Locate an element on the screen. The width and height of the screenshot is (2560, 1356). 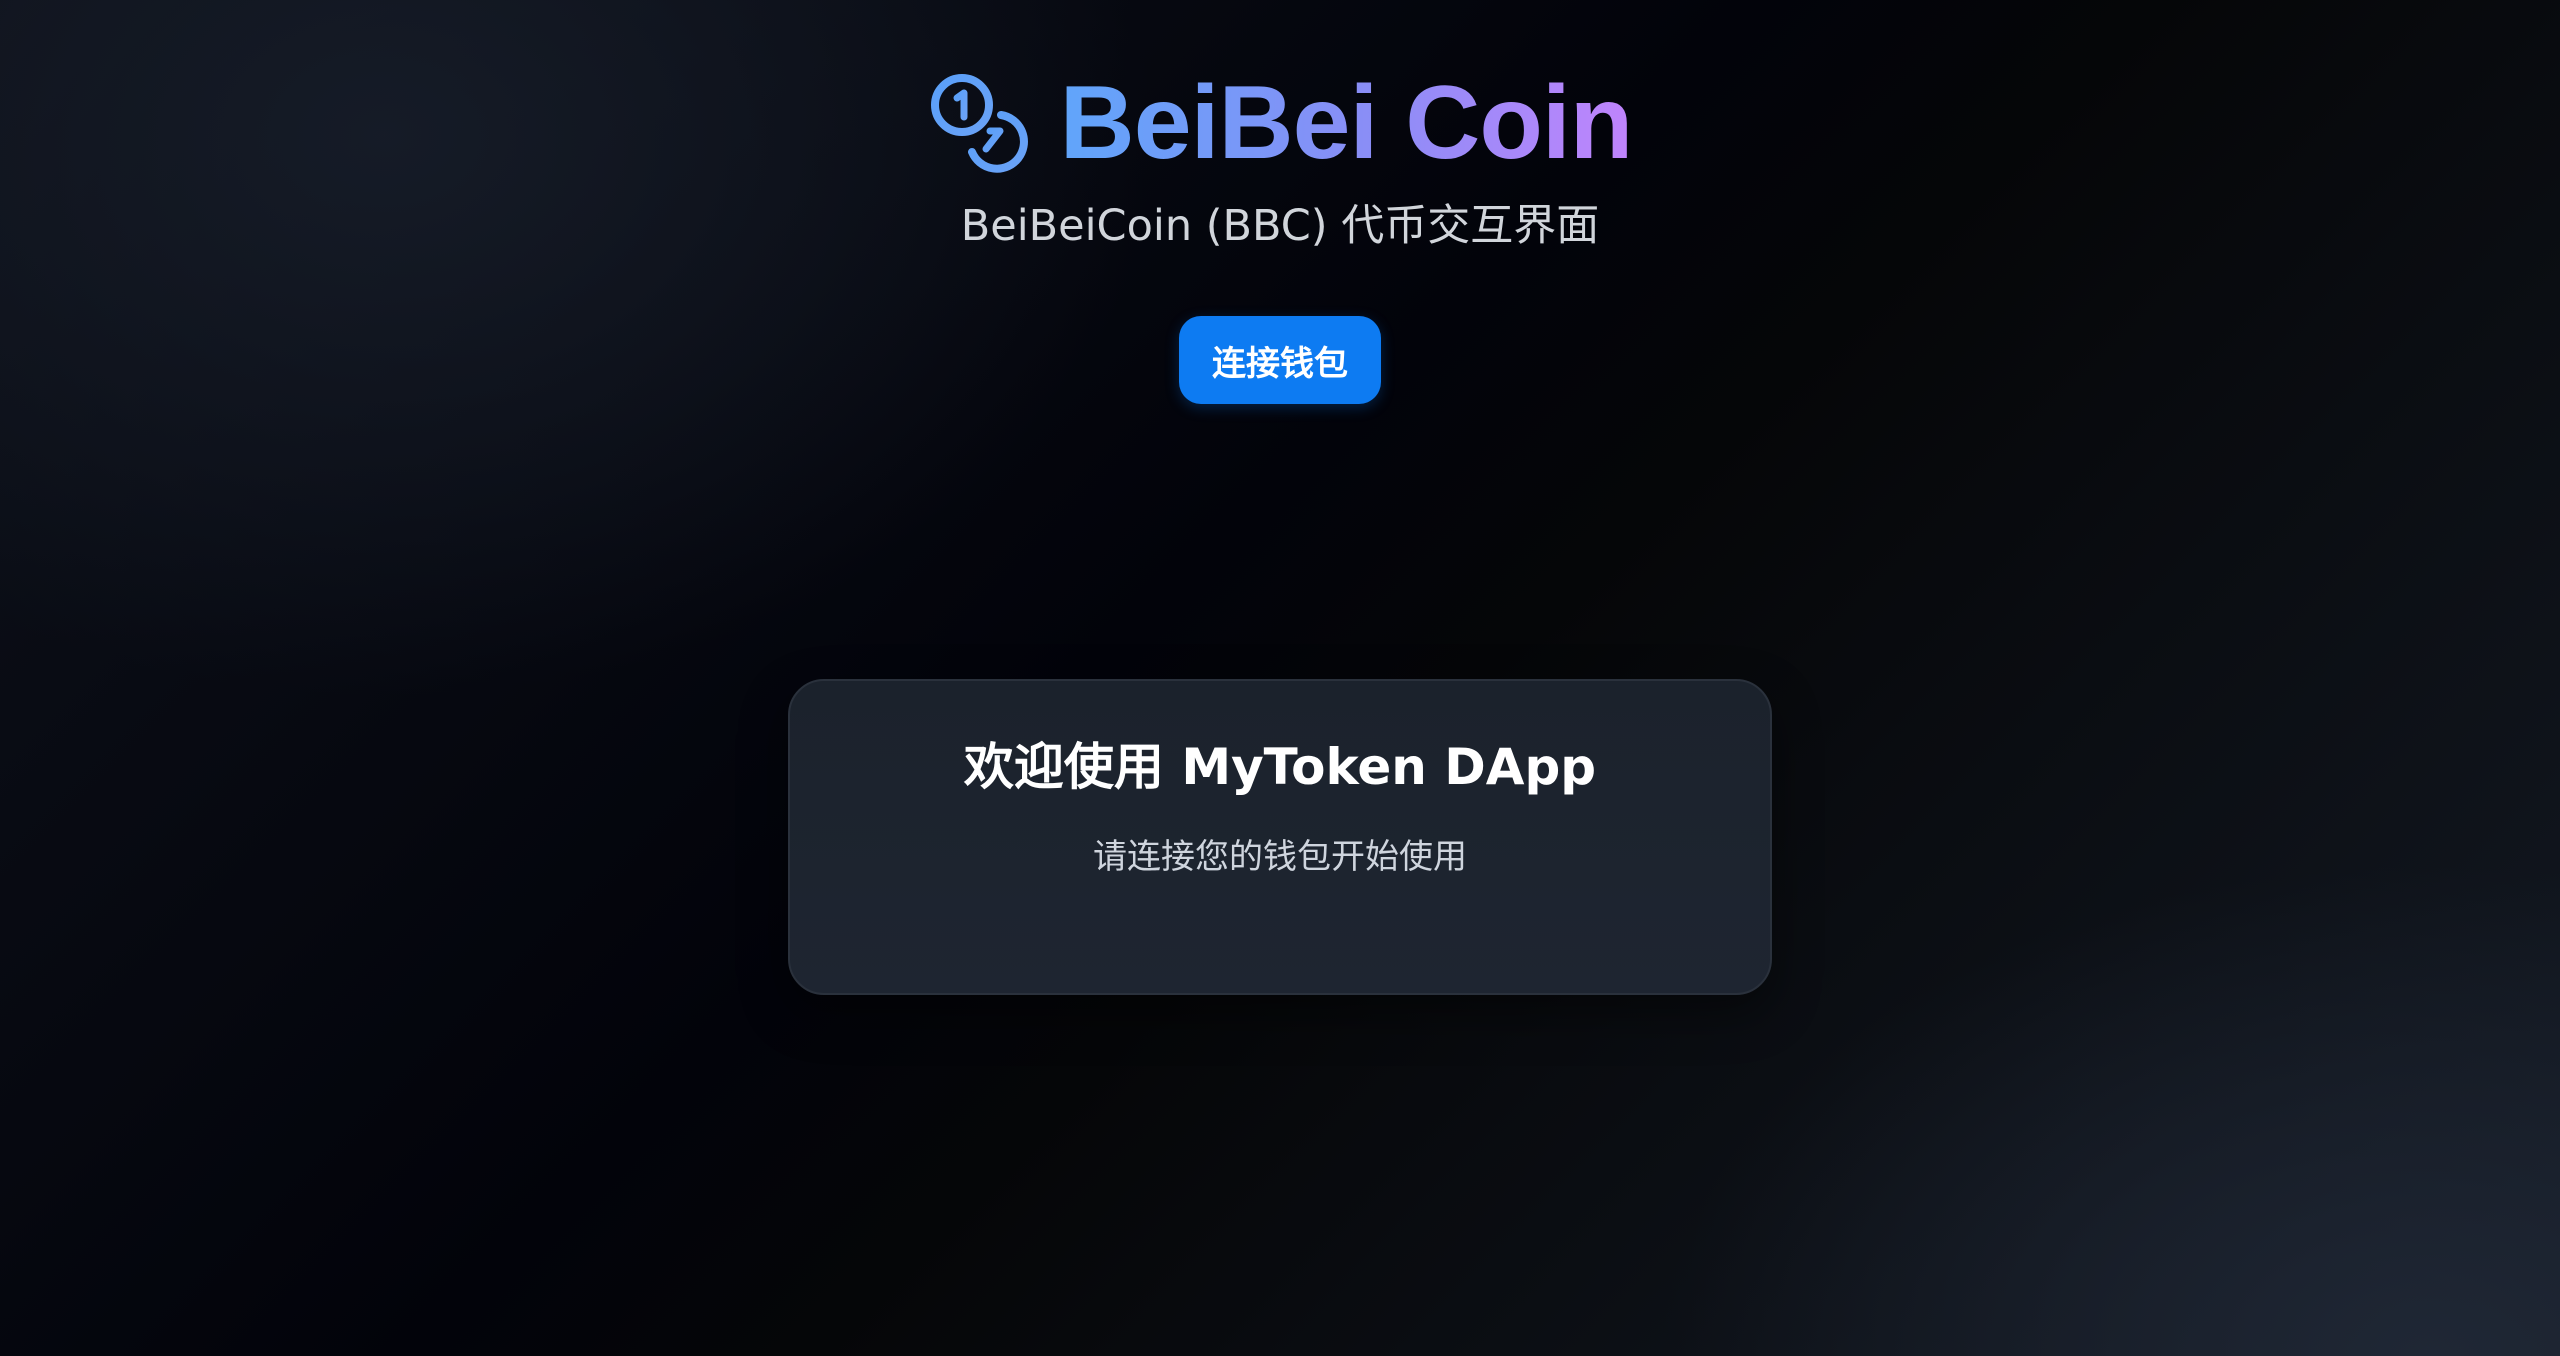
app-subtitle: BeiBeiCoin (BBC) 代币交互界面 is located at coordinates (1280, 226).